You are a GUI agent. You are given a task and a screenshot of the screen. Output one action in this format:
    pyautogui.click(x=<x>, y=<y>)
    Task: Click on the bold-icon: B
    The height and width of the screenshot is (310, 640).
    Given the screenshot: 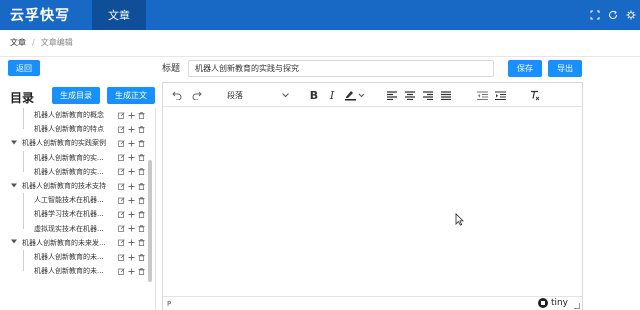 What is the action you would take?
    pyautogui.click(x=314, y=95)
    